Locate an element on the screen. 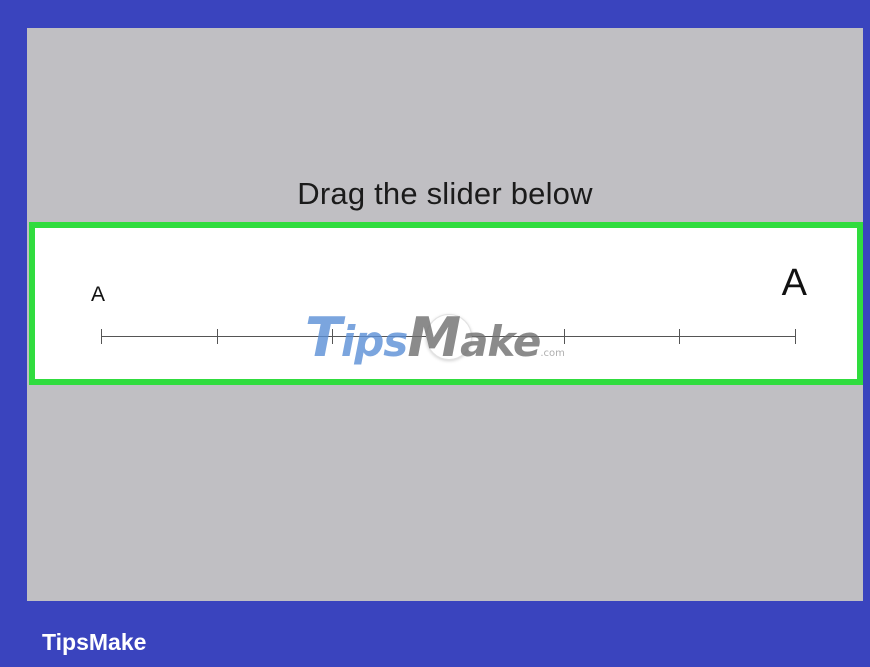  slider-thumb is located at coordinates (449, 337).